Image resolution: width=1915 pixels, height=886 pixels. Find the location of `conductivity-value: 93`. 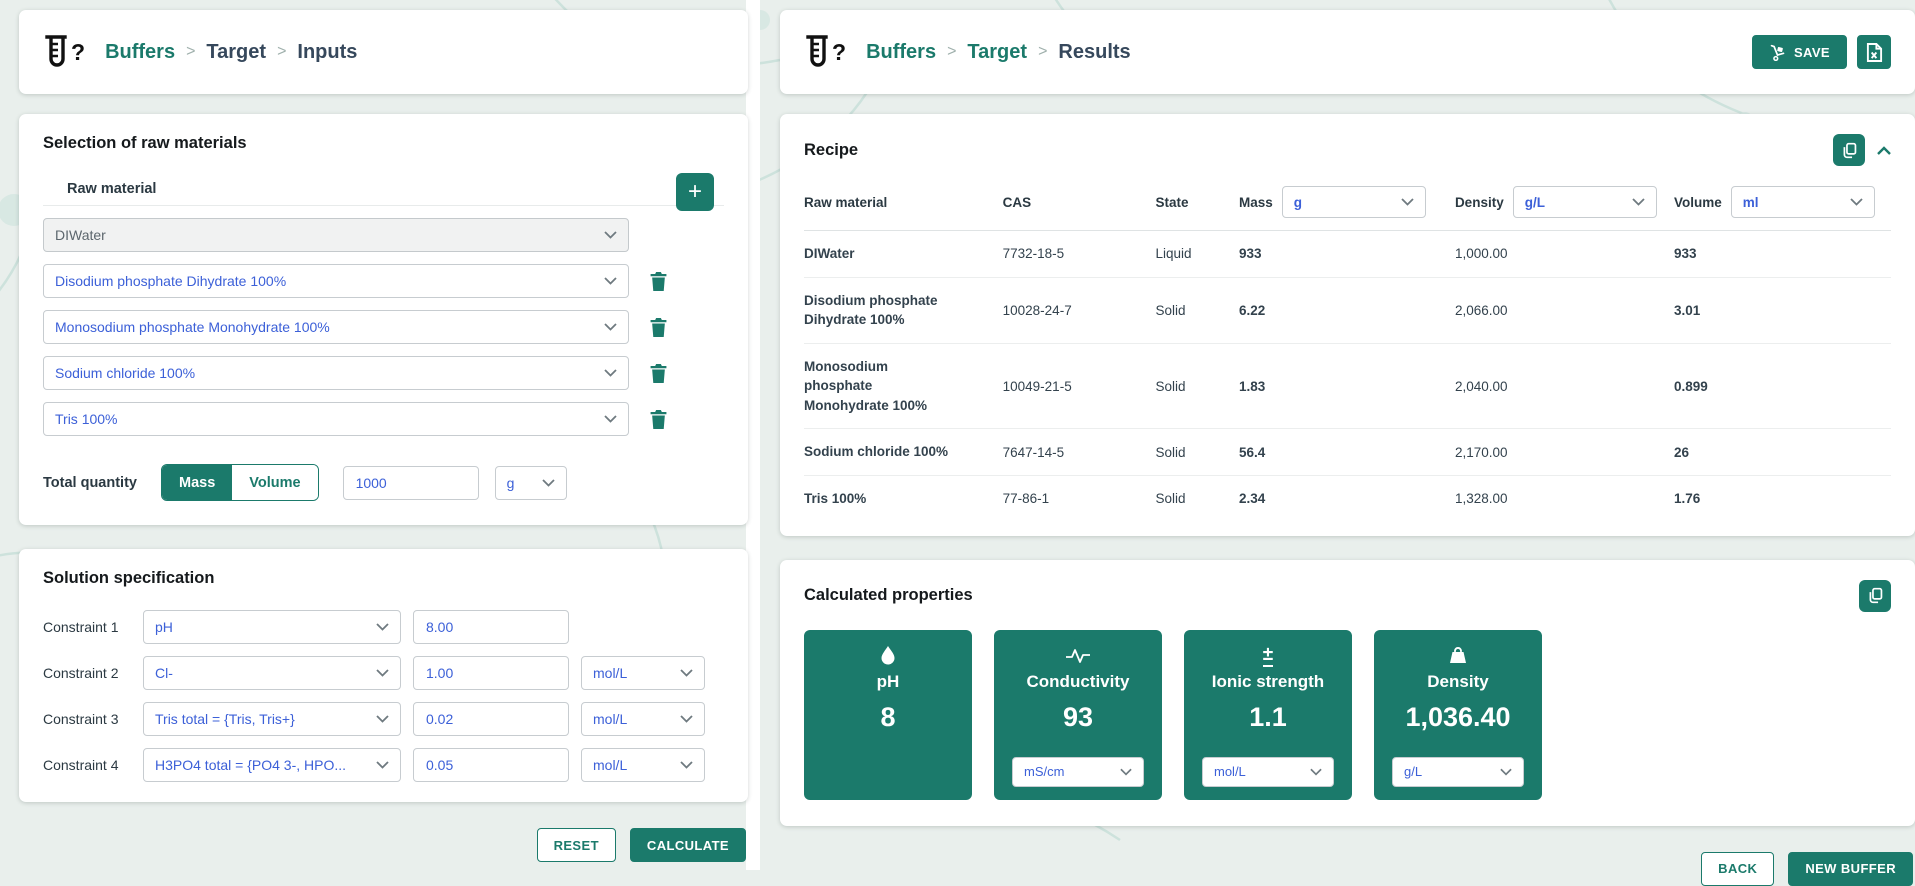

conductivity-value: 93 is located at coordinates (1078, 716).